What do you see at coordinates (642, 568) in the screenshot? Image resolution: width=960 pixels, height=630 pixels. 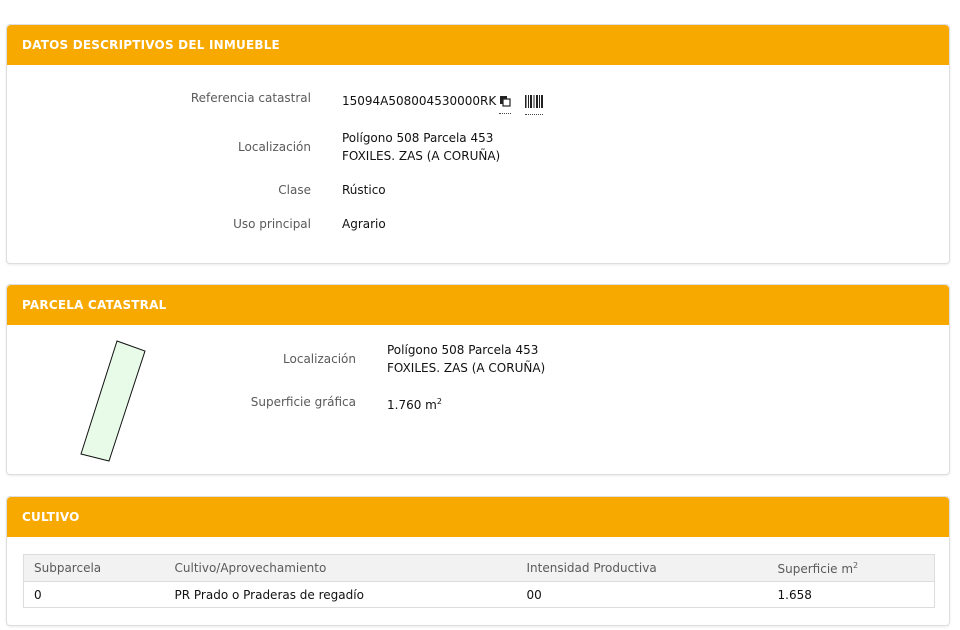 I see `col-intensidad: Intensidad Productiva` at bounding box center [642, 568].